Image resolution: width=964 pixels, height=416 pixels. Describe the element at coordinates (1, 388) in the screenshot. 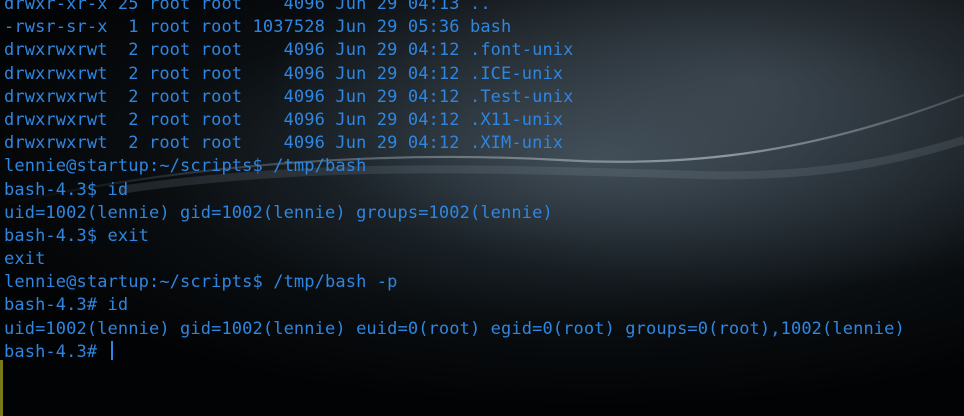

I see `scroll-marker` at that location.